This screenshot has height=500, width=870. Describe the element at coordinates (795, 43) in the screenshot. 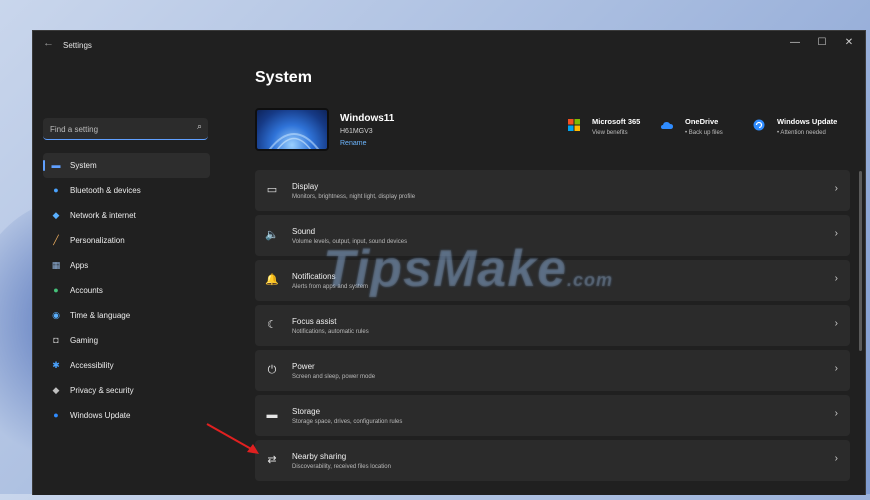

I see `minimize-button: —` at that location.